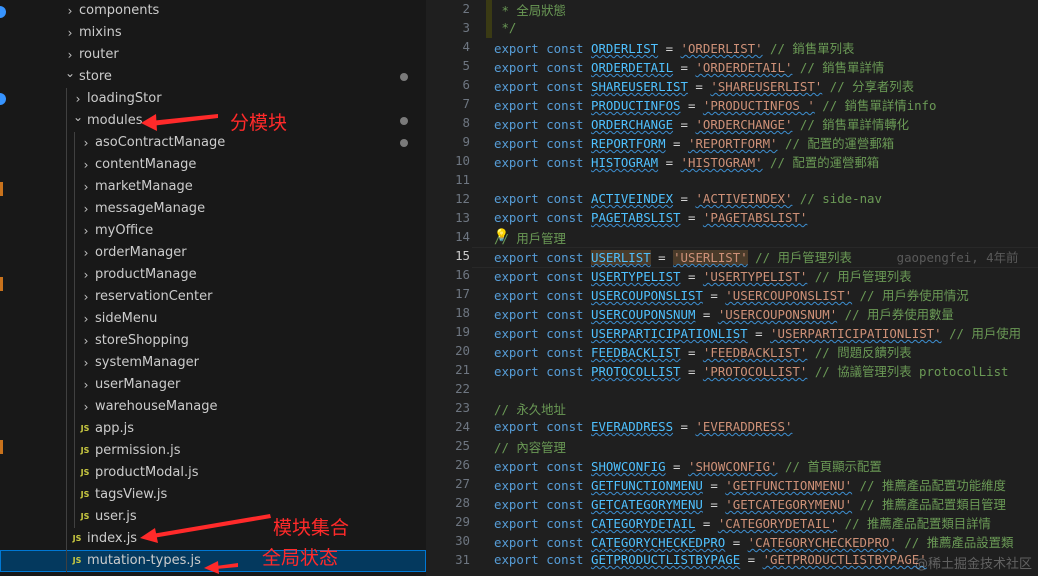 Image resolution: width=1038 pixels, height=576 pixels. What do you see at coordinates (213, 319) in the screenshot?
I see `folder-item: › sideMenu` at bounding box center [213, 319].